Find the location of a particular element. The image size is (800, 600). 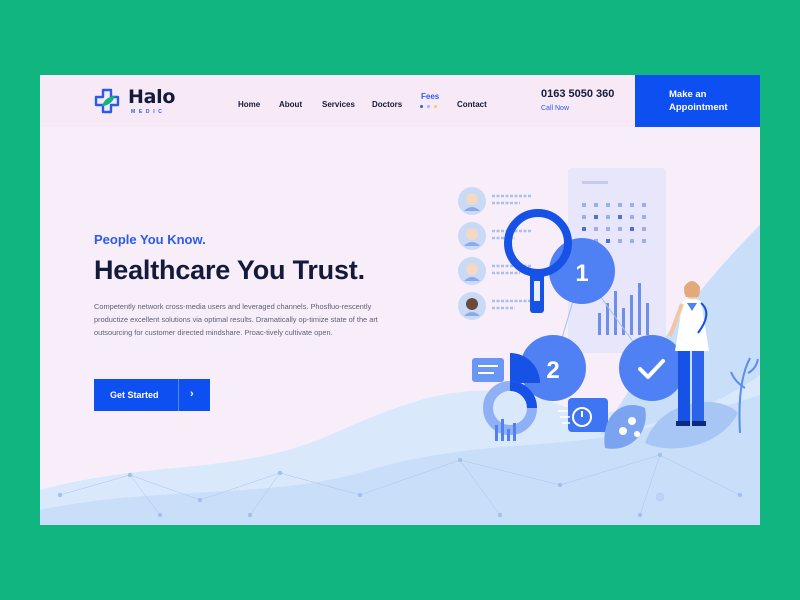

nav-item-home: Home is located at coordinates (249, 104).